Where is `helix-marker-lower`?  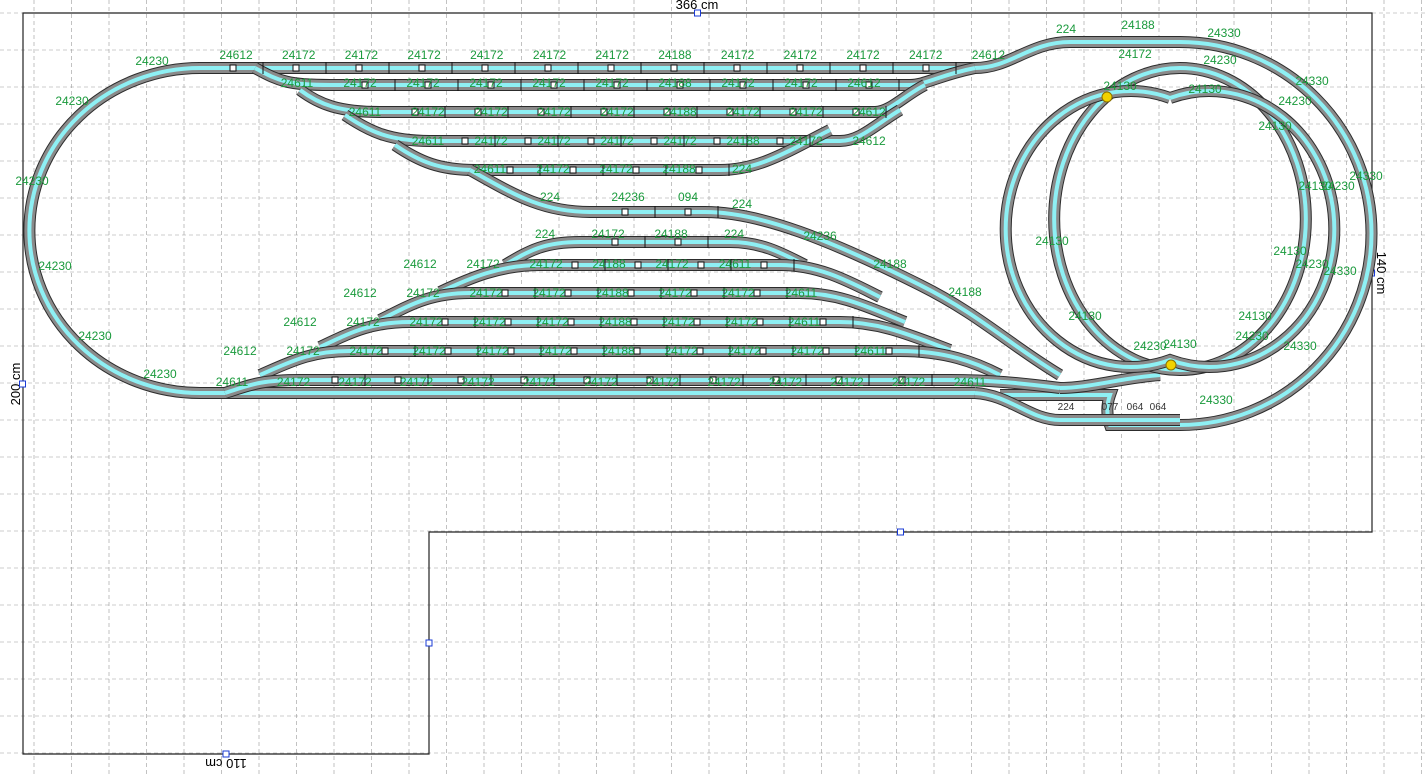
helix-marker-lower is located at coordinates (1171, 365).